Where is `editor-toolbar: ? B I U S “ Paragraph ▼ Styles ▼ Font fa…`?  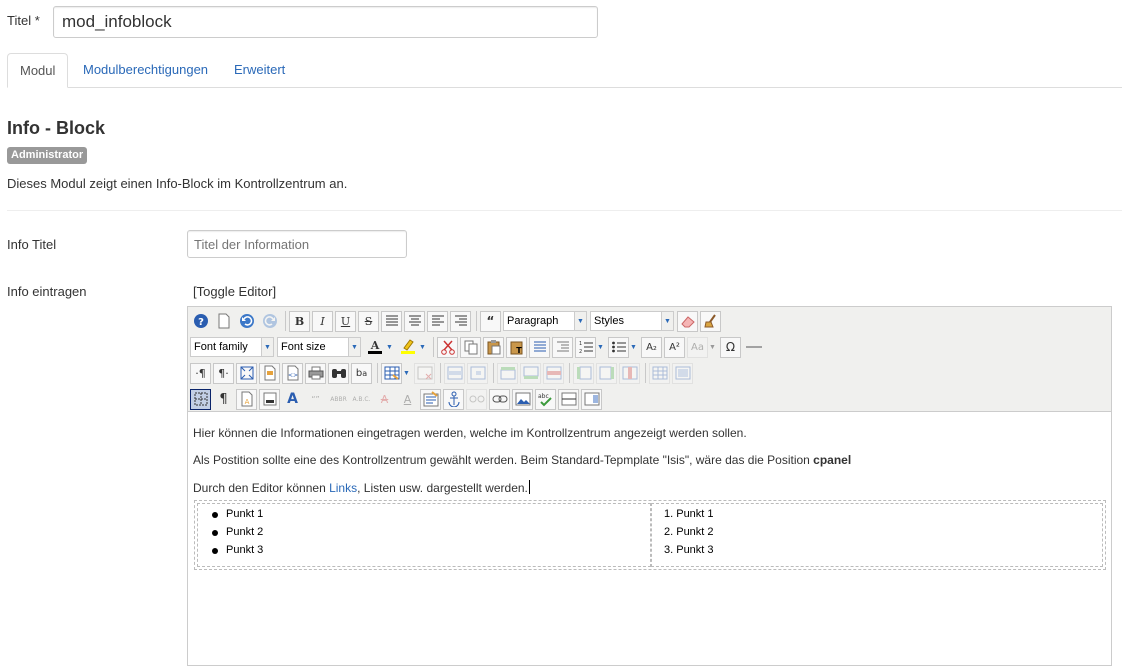
editor-toolbar: ? B I U S “ Paragraph ▼ Styles ▼ Font fa… is located at coordinates (649, 359).